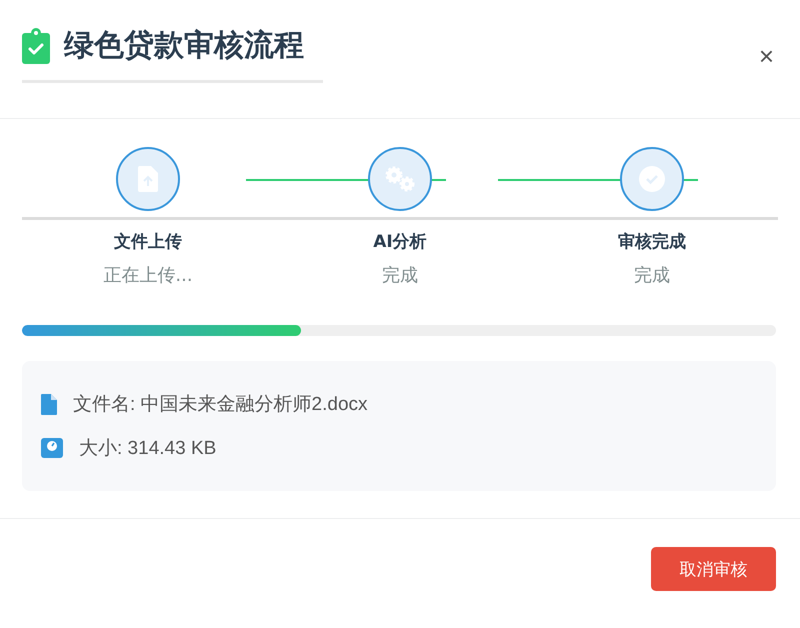 This screenshot has height=628, width=800. What do you see at coordinates (148, 242) in the screenshot?
I see `step-label: 文件上传` at bounding box center [148, 242].